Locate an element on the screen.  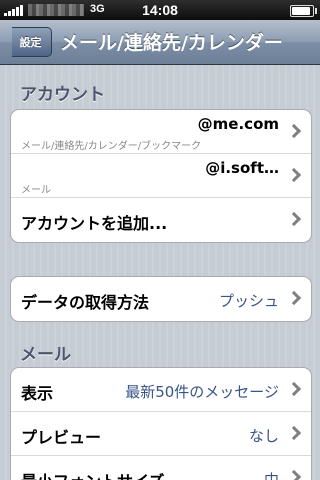
section-header-mail: メール is located at coordinates (45, 355).